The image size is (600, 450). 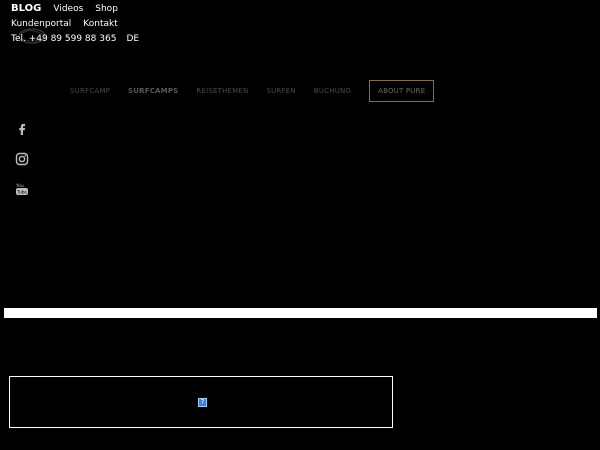 I want to click on embedded-frame: ?, so click(x=201, y=402).